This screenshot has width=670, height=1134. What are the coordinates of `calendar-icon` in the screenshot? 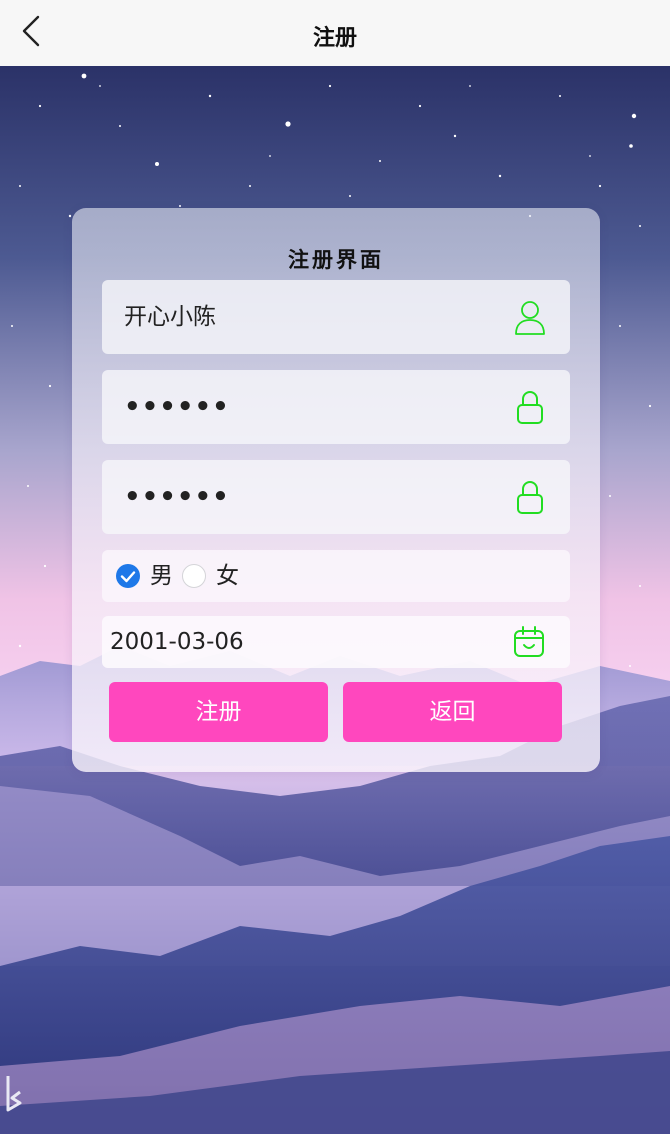 It's located at (529, 642).